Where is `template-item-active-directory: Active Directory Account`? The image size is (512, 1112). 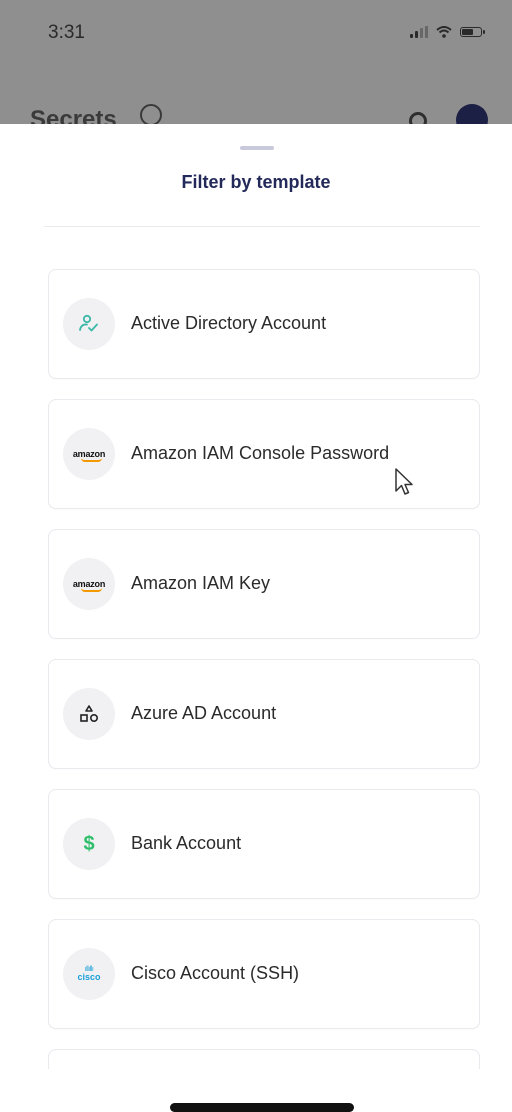 template-item-active-directory: Active Directory Account is located at coordinates (264, 324).